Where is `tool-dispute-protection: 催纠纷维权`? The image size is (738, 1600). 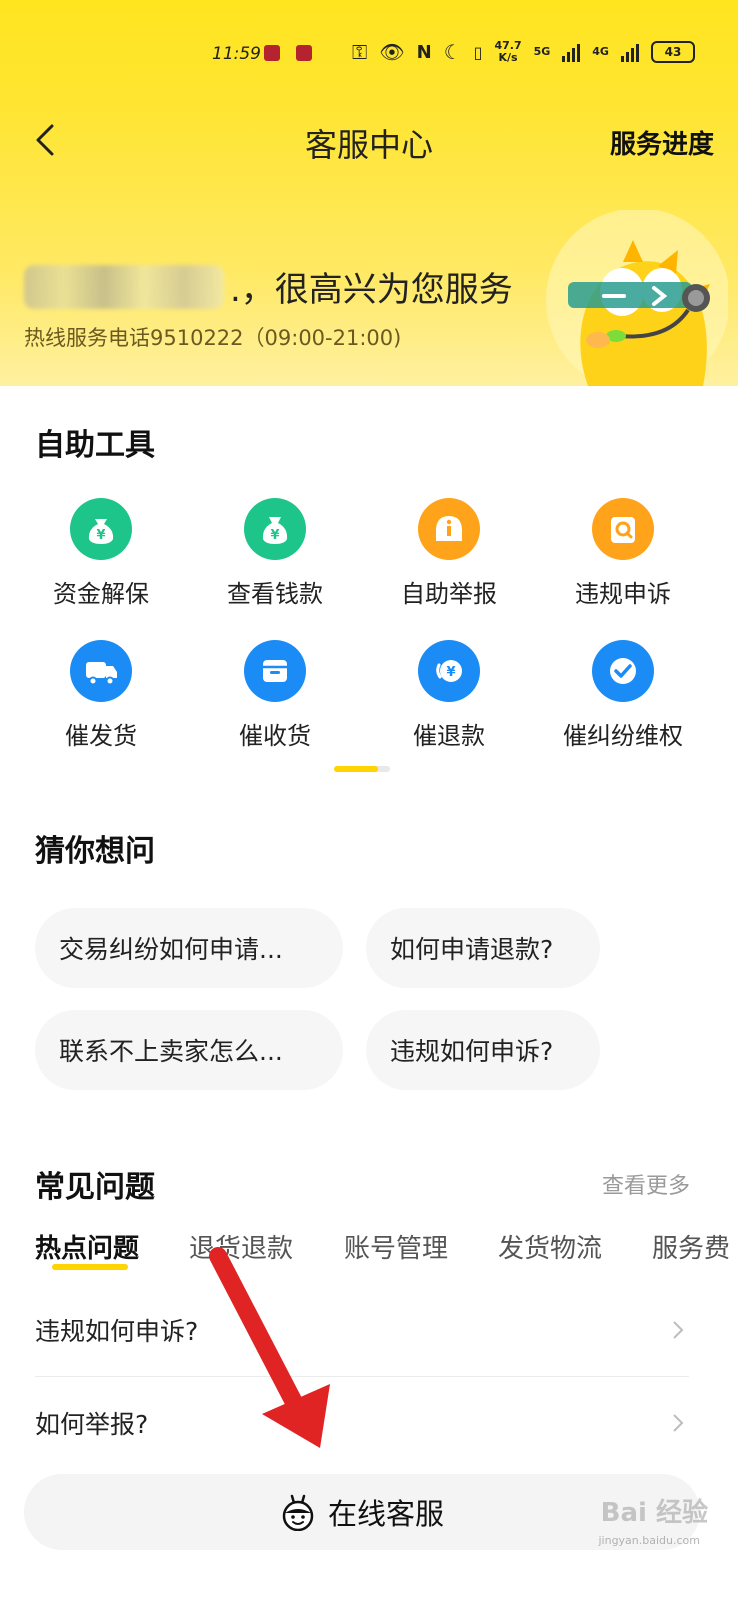
tool-dispute-protection: 催纠纷维权 is located at coordinates (623, 695).